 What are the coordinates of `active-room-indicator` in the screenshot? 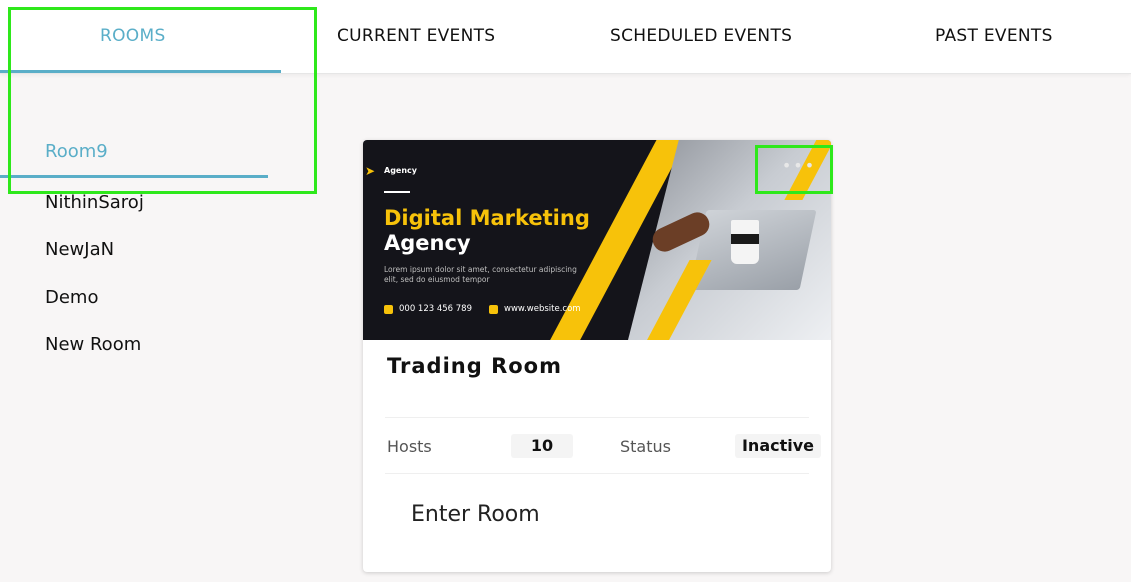 It's located at (134, 176).